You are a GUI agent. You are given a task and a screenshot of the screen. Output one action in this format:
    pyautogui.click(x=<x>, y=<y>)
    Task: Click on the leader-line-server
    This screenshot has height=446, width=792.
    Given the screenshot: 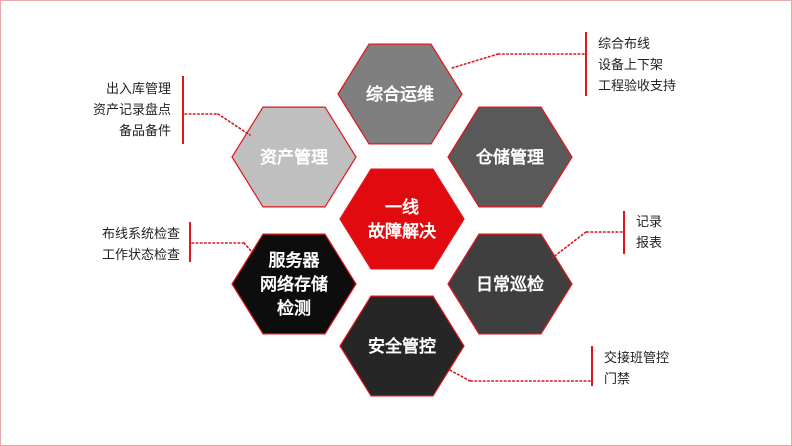 What is the action you would take?
    pyautogui.click(x=248, y=247)
    